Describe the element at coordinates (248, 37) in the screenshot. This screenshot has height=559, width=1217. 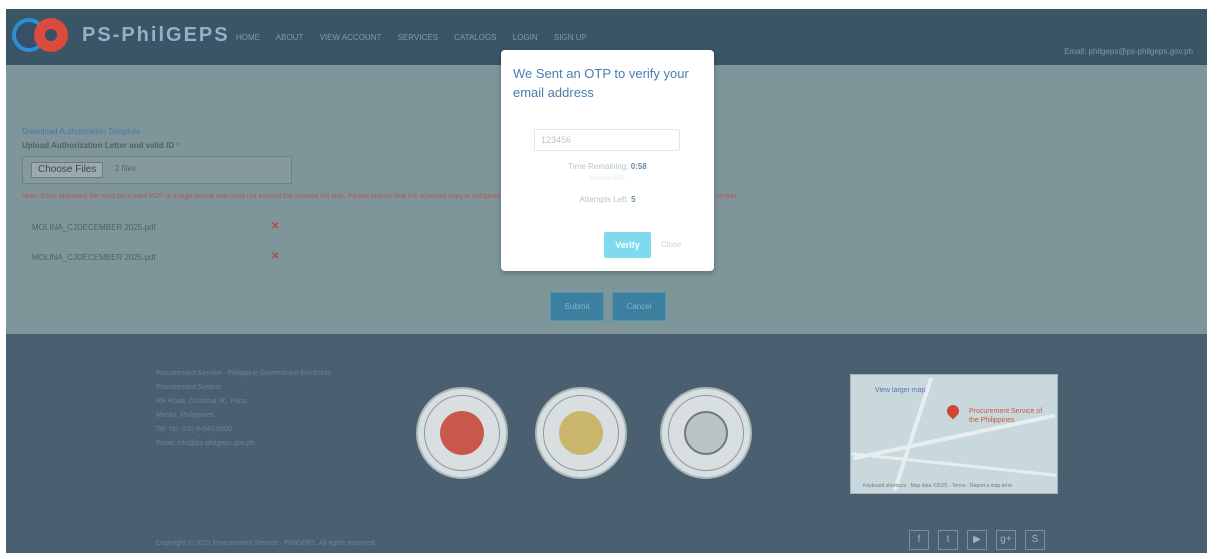
I see `nav-link-home: HOME` at that location.